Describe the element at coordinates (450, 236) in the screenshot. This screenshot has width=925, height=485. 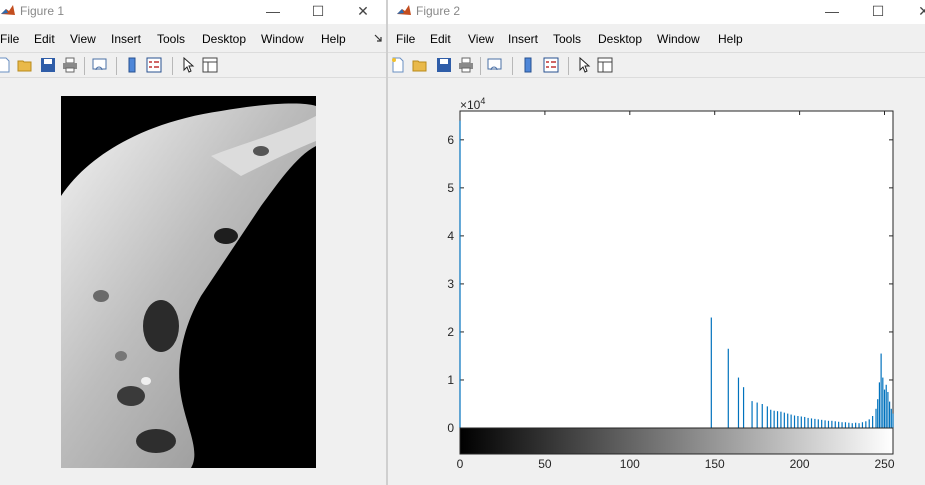
I see `y-tick-label: 4` at that location.